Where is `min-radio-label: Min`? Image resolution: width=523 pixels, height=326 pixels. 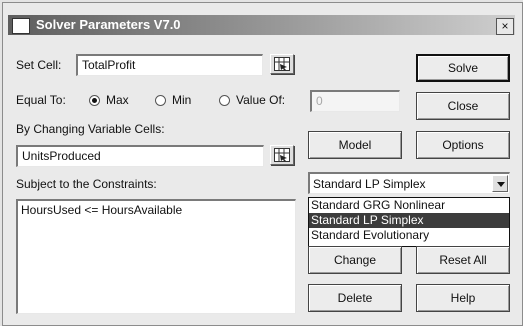 min-radio-label: Min is located at coordinates (182, 100).